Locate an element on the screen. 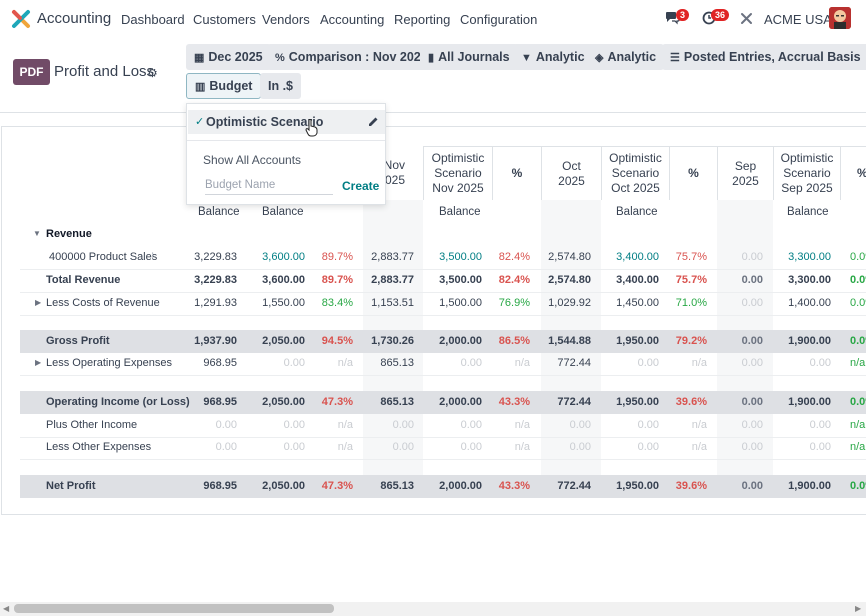  entries-filter-button: ☰ Posted Entries, Accrual Basis is located at coordinates (764, 57).